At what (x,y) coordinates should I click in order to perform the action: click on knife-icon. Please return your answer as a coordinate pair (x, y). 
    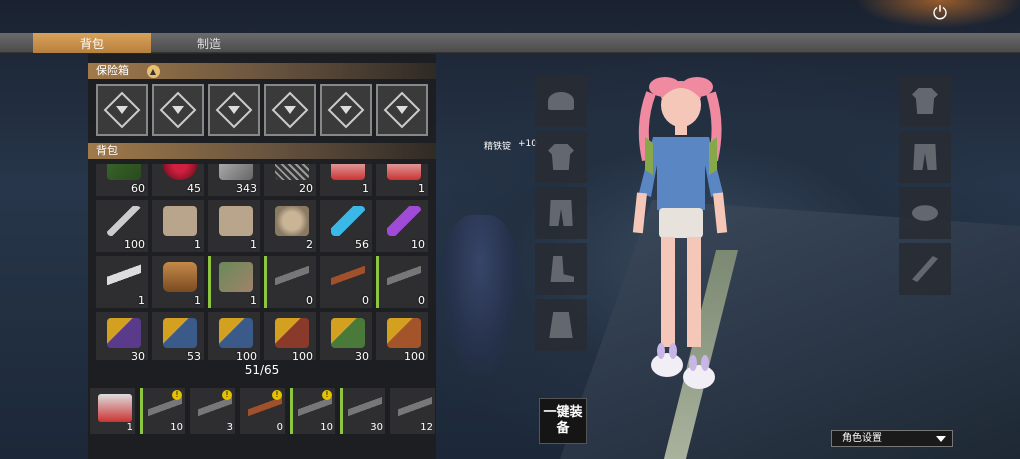
    Looking at the image, I should click on (925, 269).